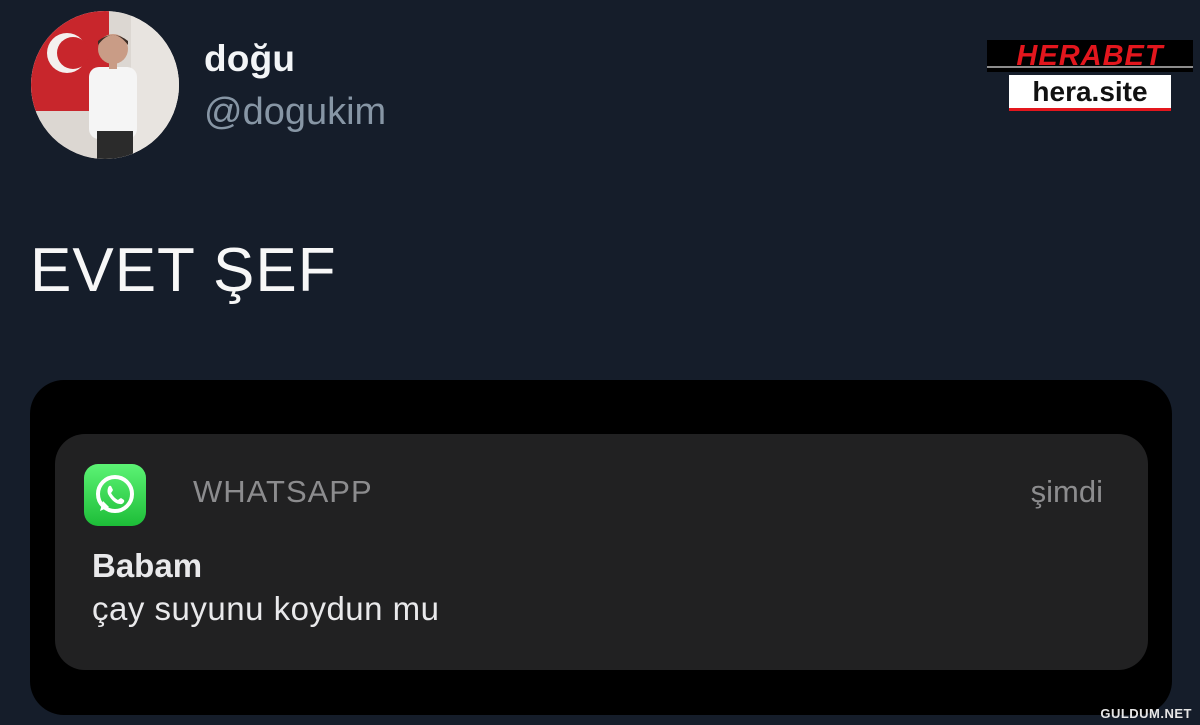 This screenshot has width=1200, height=725. I want to click on avatar-photo, so click(105, 85).